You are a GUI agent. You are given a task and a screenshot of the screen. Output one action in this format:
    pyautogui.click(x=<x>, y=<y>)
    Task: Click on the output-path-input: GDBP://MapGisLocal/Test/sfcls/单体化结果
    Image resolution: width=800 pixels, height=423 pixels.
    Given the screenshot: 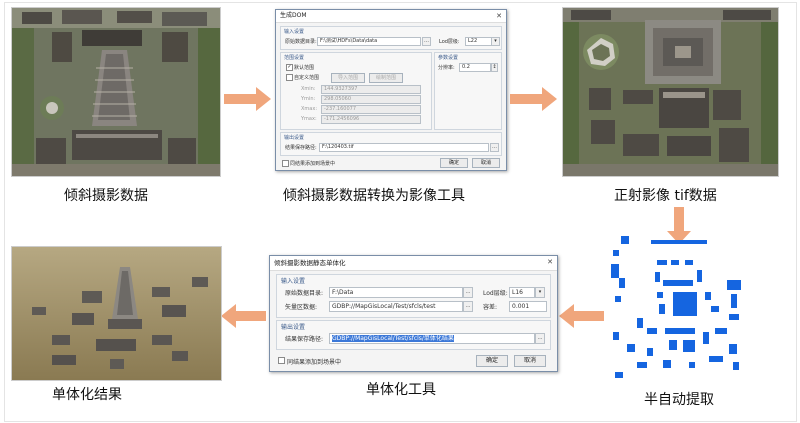 What is the action you would take?
    pyautogui.click(x=432, y=338)
    